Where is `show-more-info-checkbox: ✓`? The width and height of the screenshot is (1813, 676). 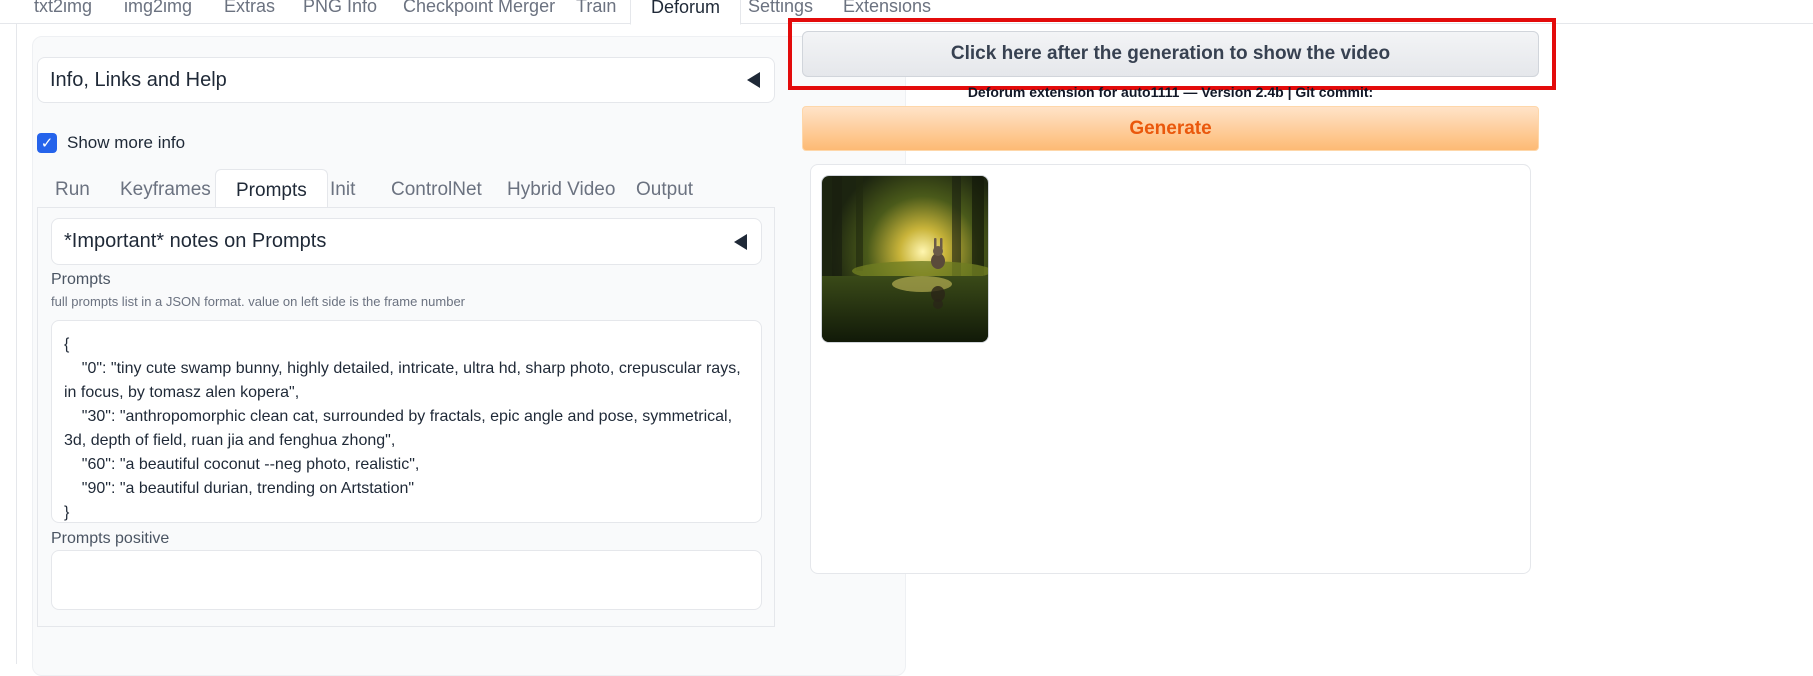 show-more-info-checkbox: ✓ is located at coordinates (47, 143).